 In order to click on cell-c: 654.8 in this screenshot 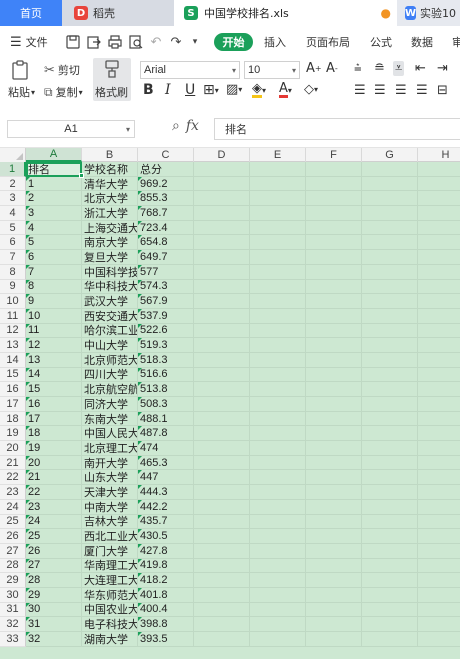, I will do `click(166, 243)`.